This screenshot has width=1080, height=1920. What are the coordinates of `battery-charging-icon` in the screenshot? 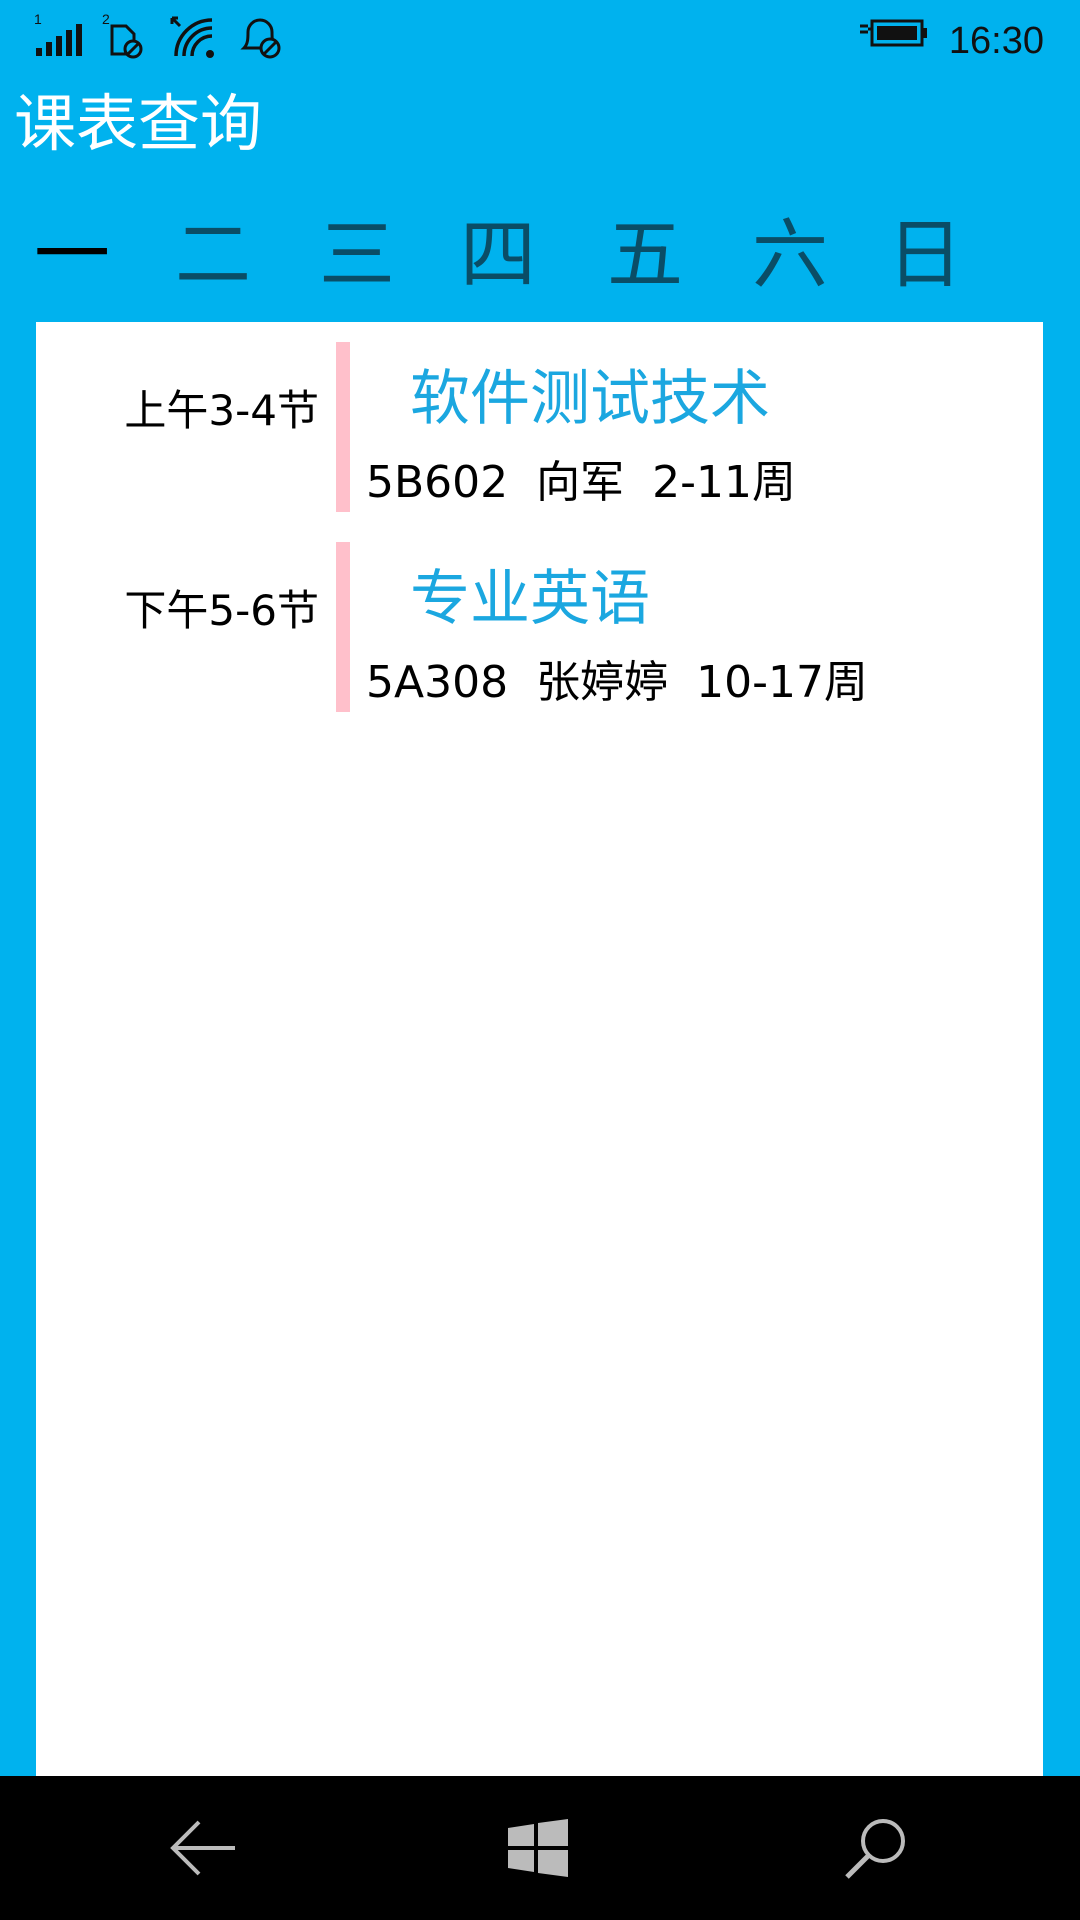 It's located at (894, 36).